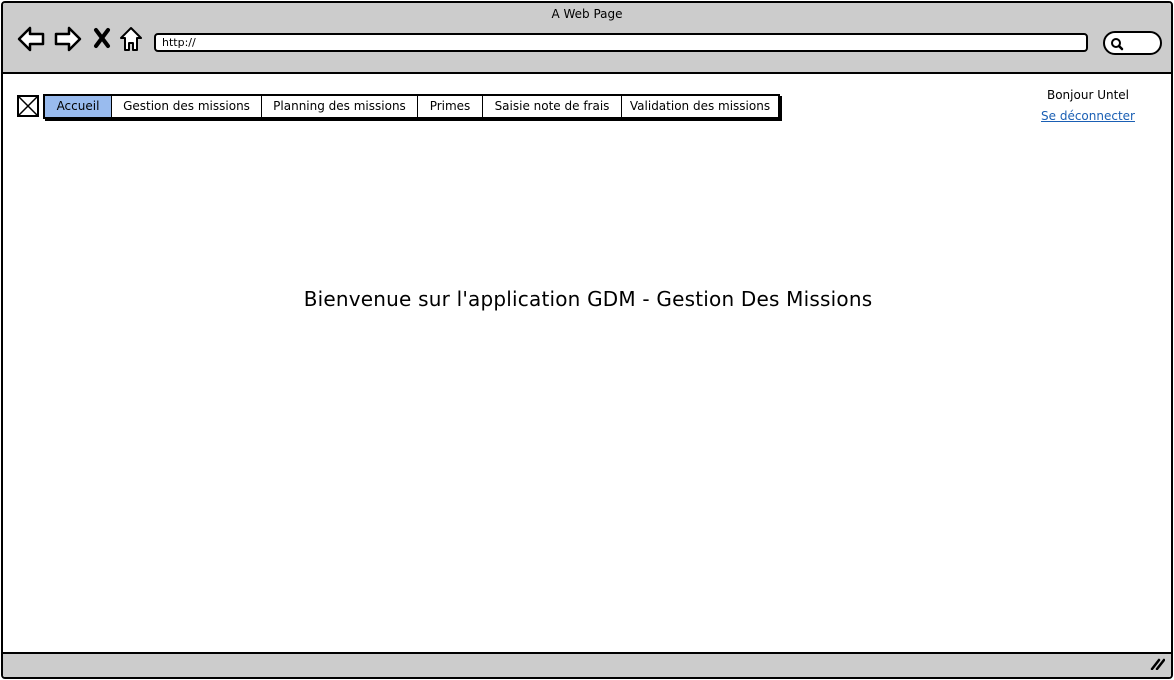  What do you see at coordinates (102, 39) in the screenshot?
I see `stop-icon` at bounding box center [102, 39].